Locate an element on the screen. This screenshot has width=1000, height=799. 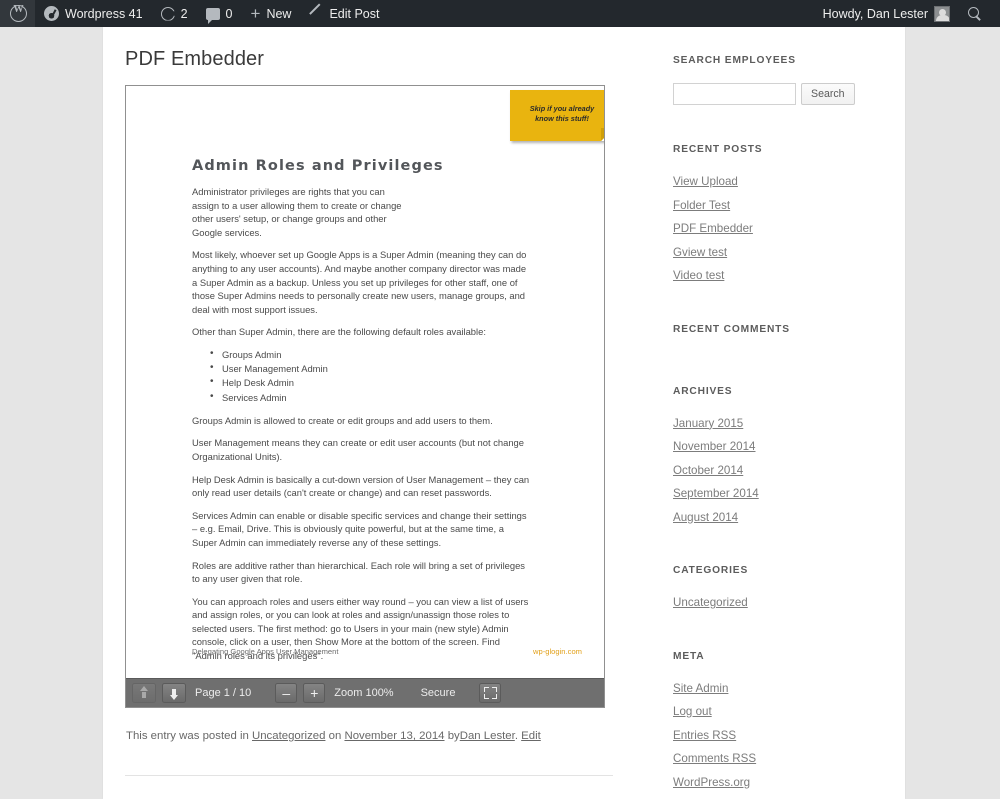
search-form: Search is located at coordinates (773, 94).